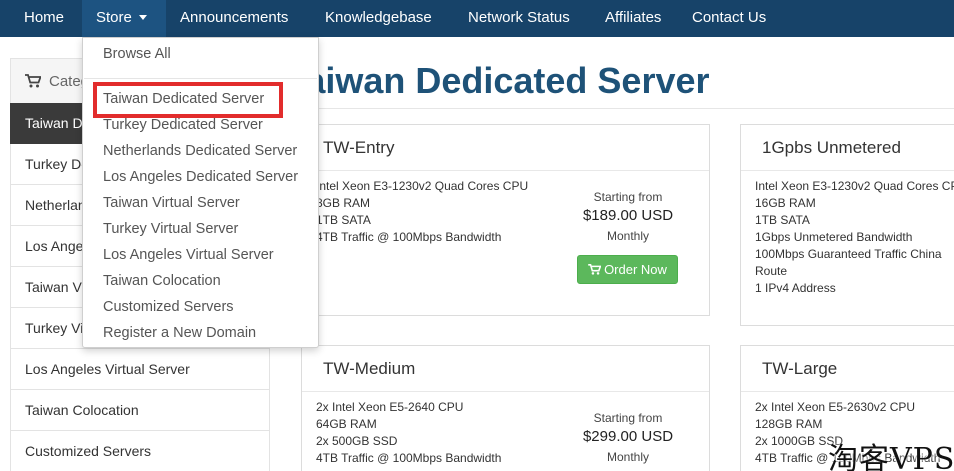 This screenshot has width=954, height=471. What do you see at coordinates (785, 203) in the screenshot?
I see `product-feature: 16GB RAM` at bounding box center [785, 203].